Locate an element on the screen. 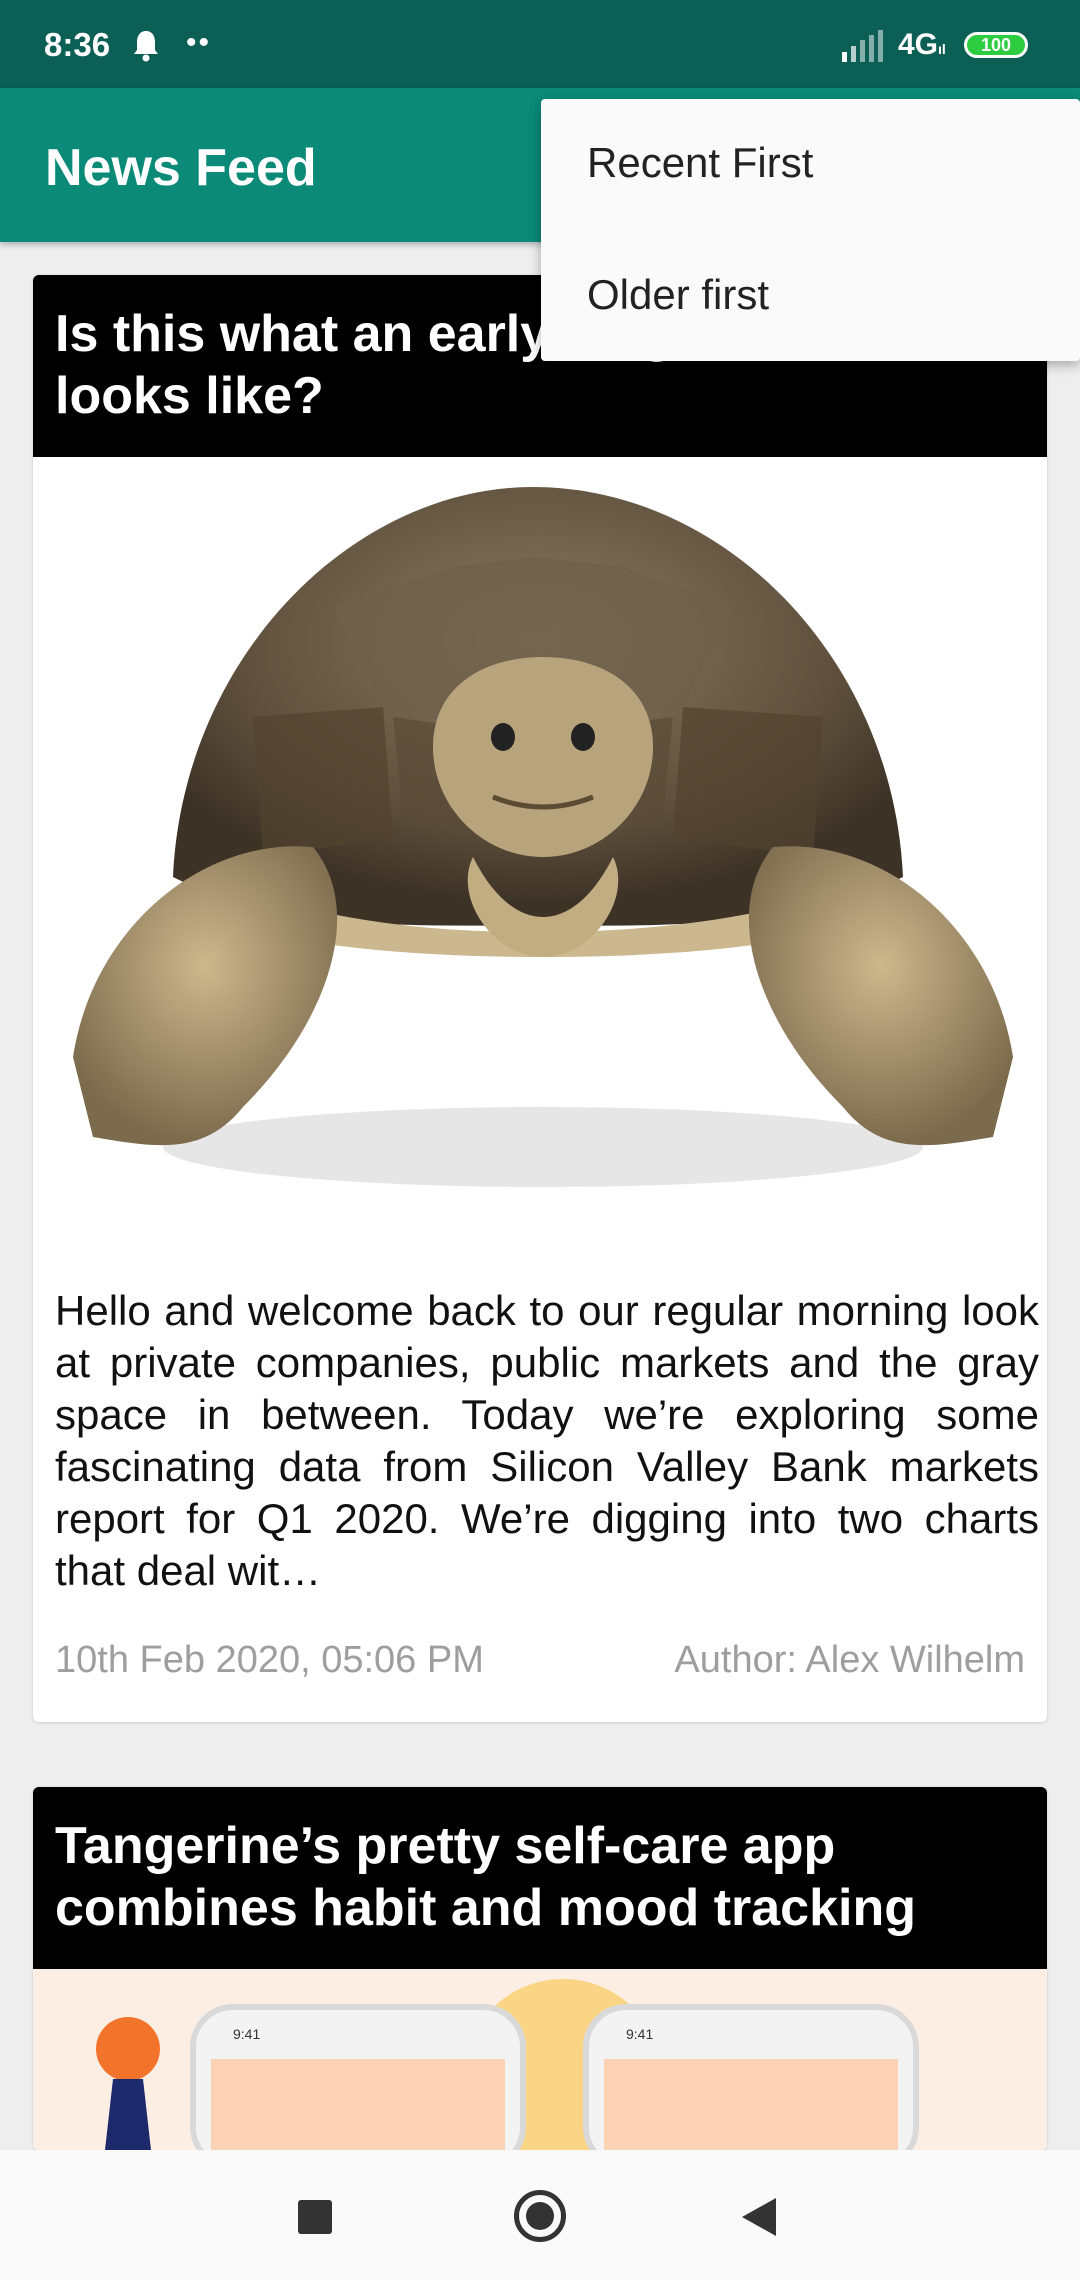 This screenshot has width=1080, height=2280. system-nav-bar is located at coordinates (540, 2215).